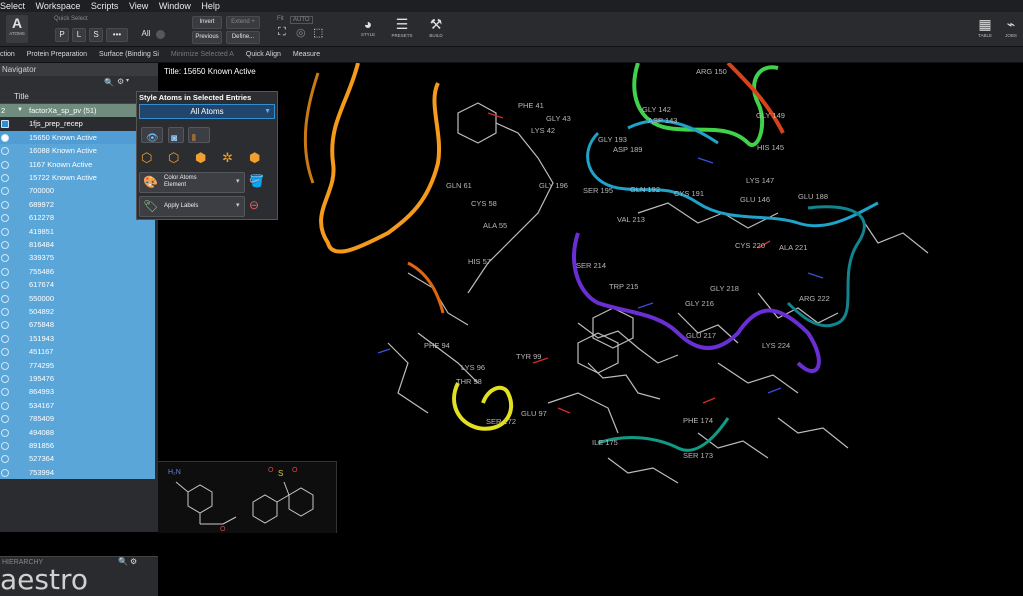 The width and height of the screenshot is (1023, 596). What do you see at coordinates (176, 135) in the screenshot?
I see `surface-style-button: ◙` at bounding box center [176, 135].